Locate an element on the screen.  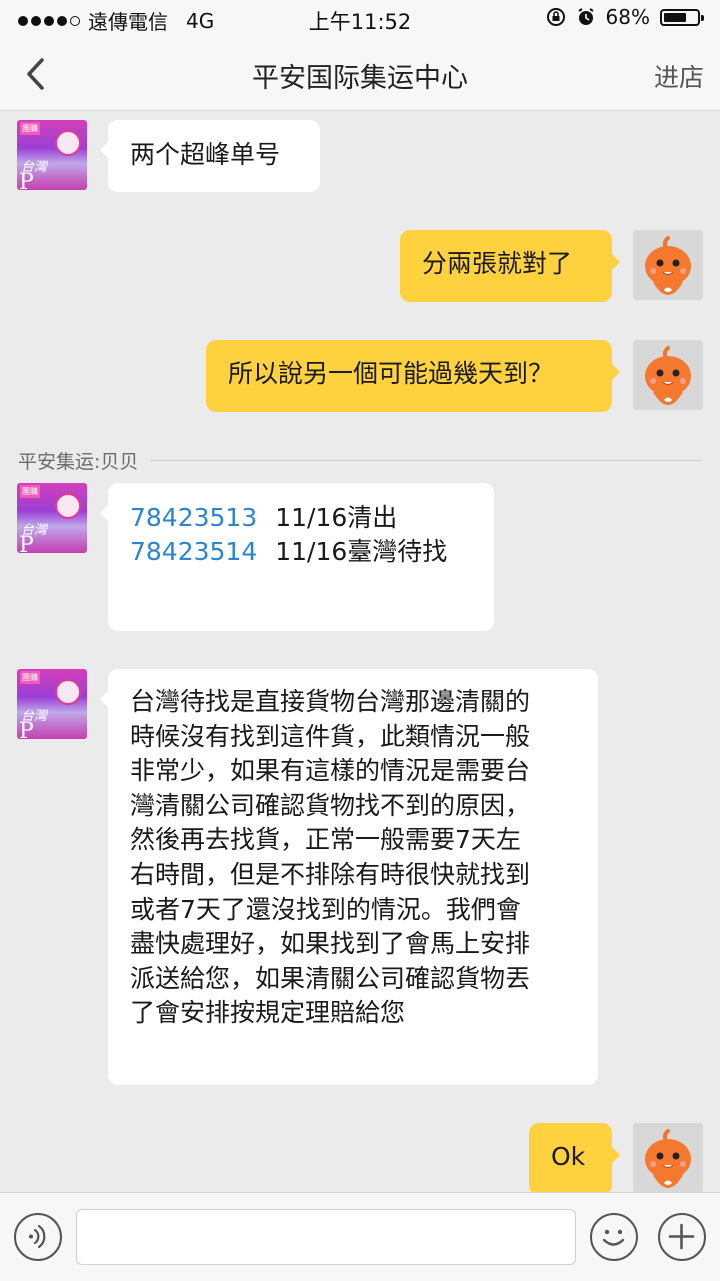
message-line: 盡快處理好，如果找到了會馬上安排 is located at coordinates (330, 944).